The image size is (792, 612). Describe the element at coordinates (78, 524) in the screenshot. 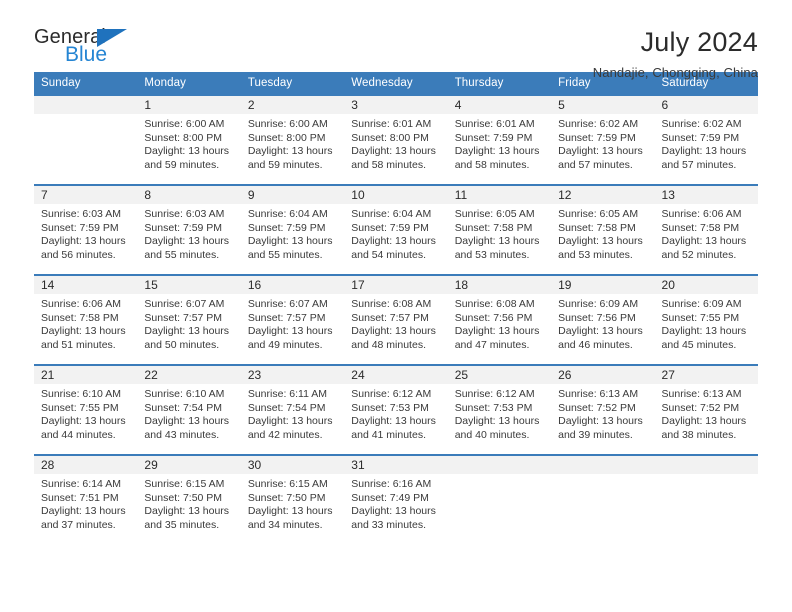

I see `daylight-text-line2: and 37 minutes.` at that location.